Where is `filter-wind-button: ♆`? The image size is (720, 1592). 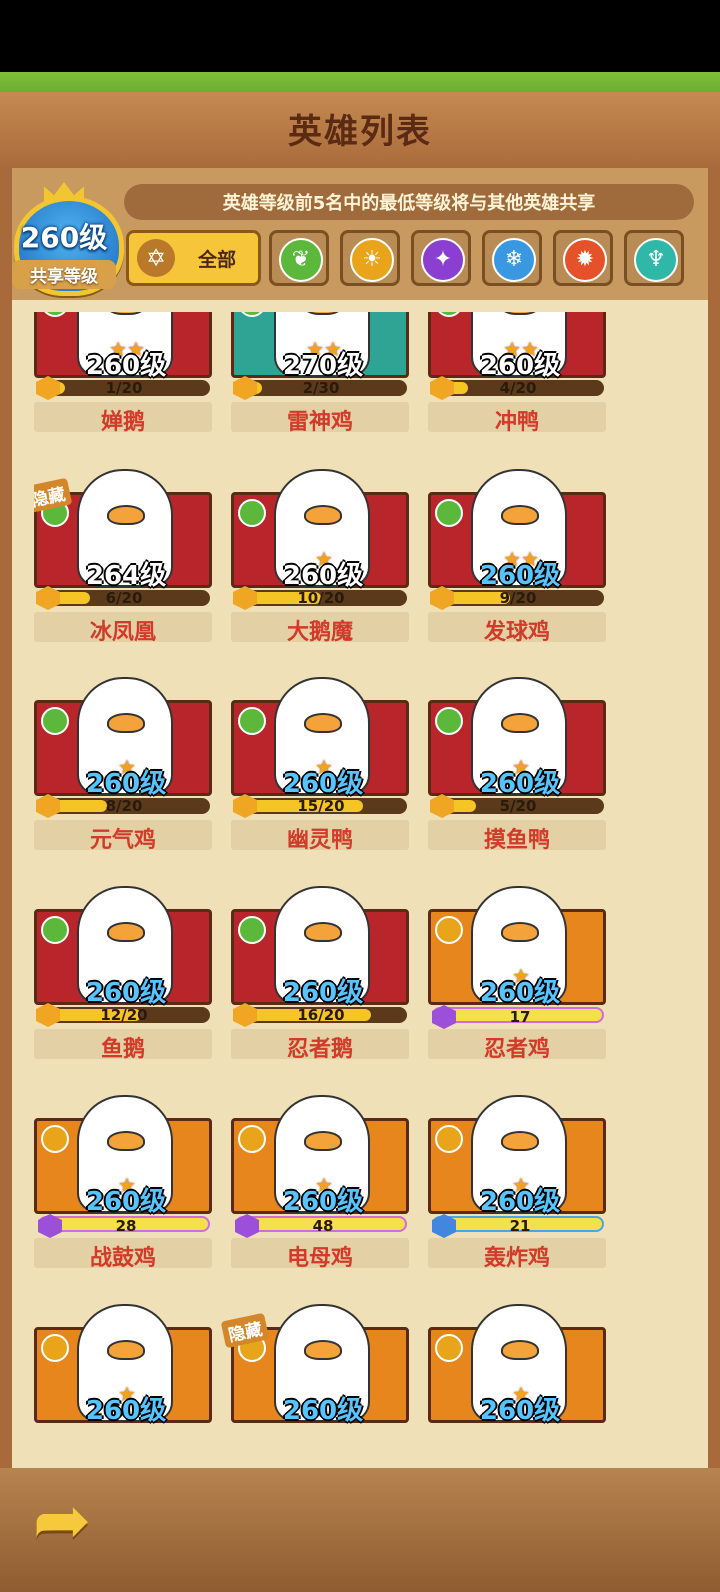
filter-wind-button: ♆ is located at coordinates (654, 258).